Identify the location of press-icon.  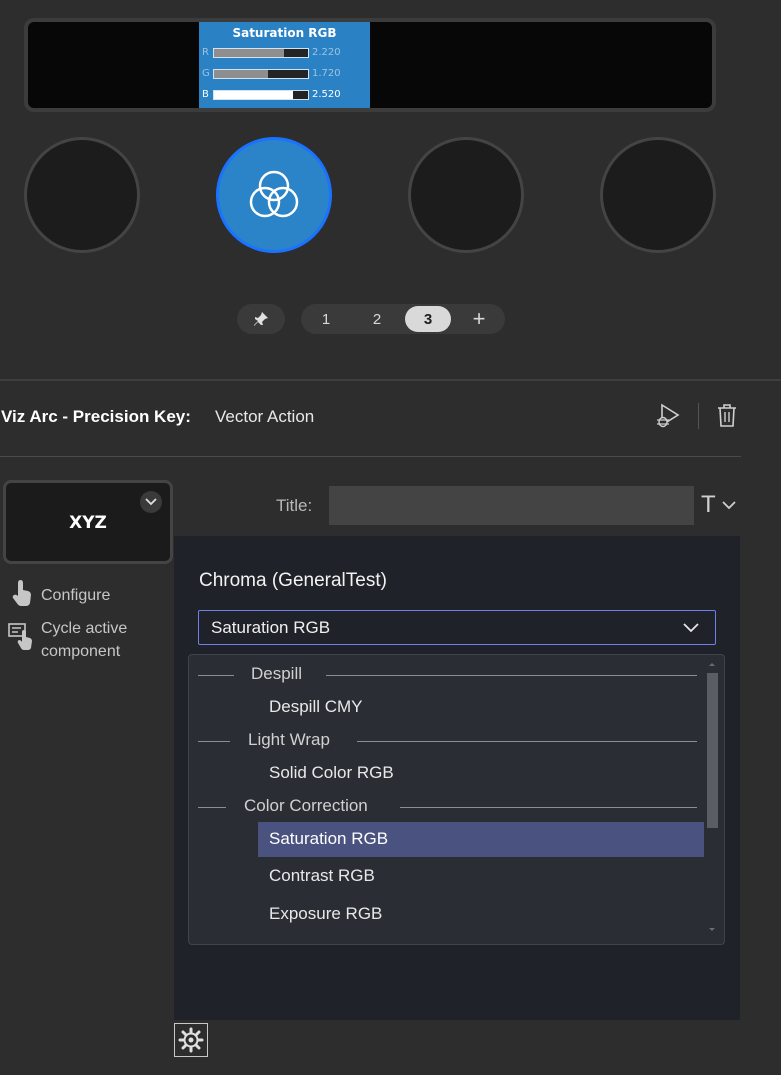
(21, 593).